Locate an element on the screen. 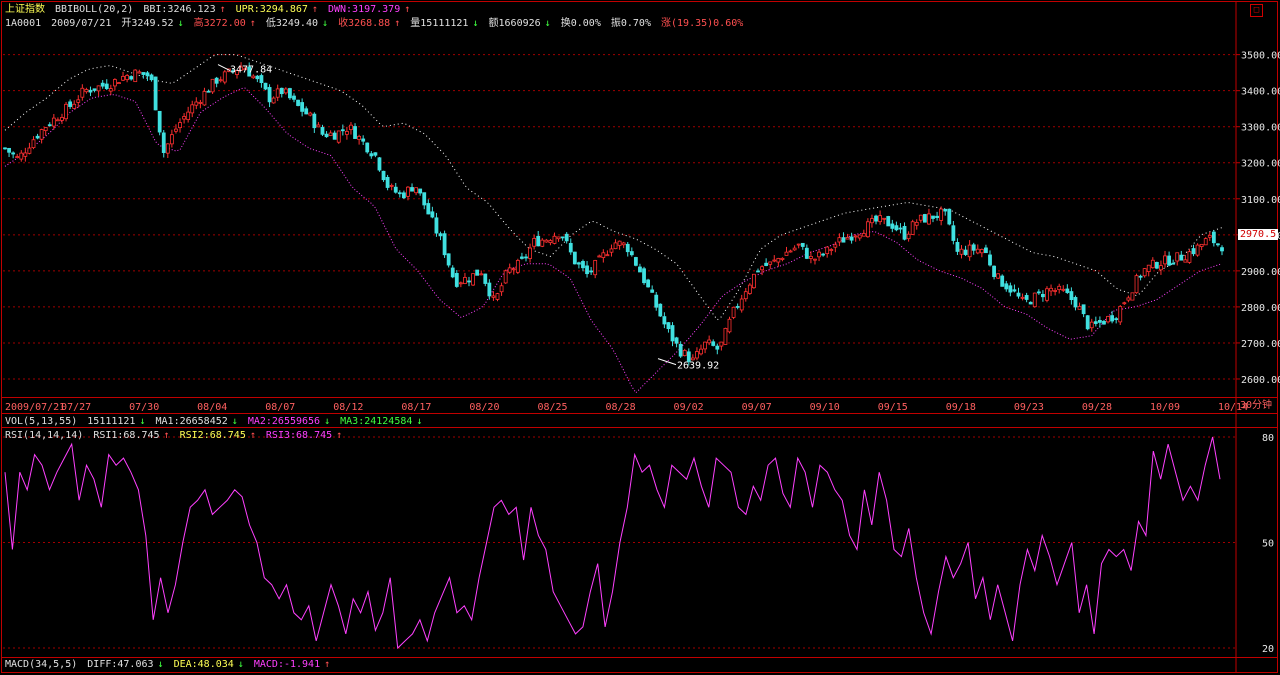 The width and height of the screenshot is (1280, 675). price-axis-label: 2900.00 is located at coordinates (1260, 272).